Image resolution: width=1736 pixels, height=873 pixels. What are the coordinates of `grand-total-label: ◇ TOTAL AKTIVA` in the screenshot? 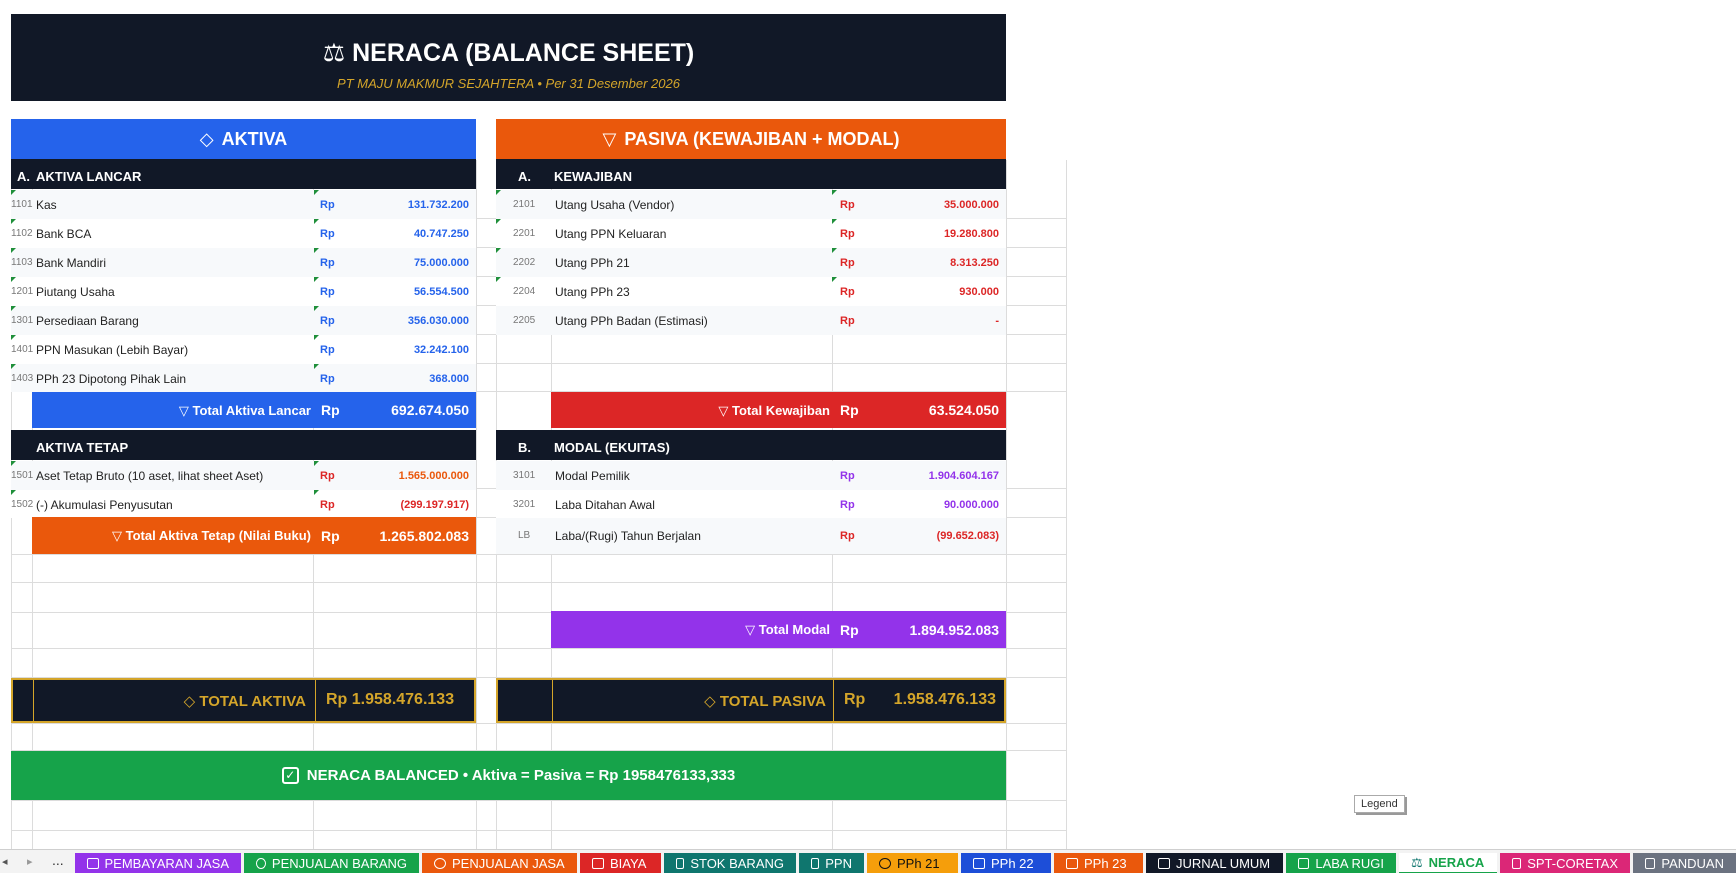 It's located at (244, 701).